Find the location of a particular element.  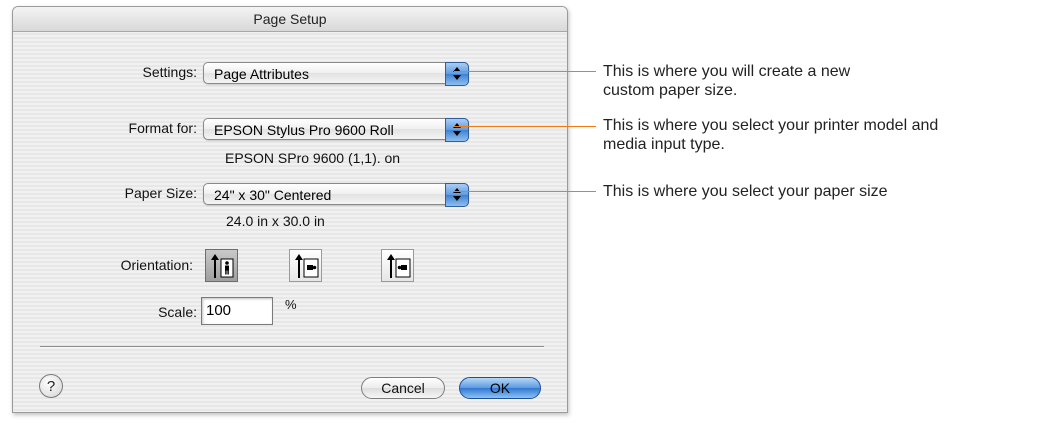

paper-size-label: Paper Size: is located at coordinates (160, 193).